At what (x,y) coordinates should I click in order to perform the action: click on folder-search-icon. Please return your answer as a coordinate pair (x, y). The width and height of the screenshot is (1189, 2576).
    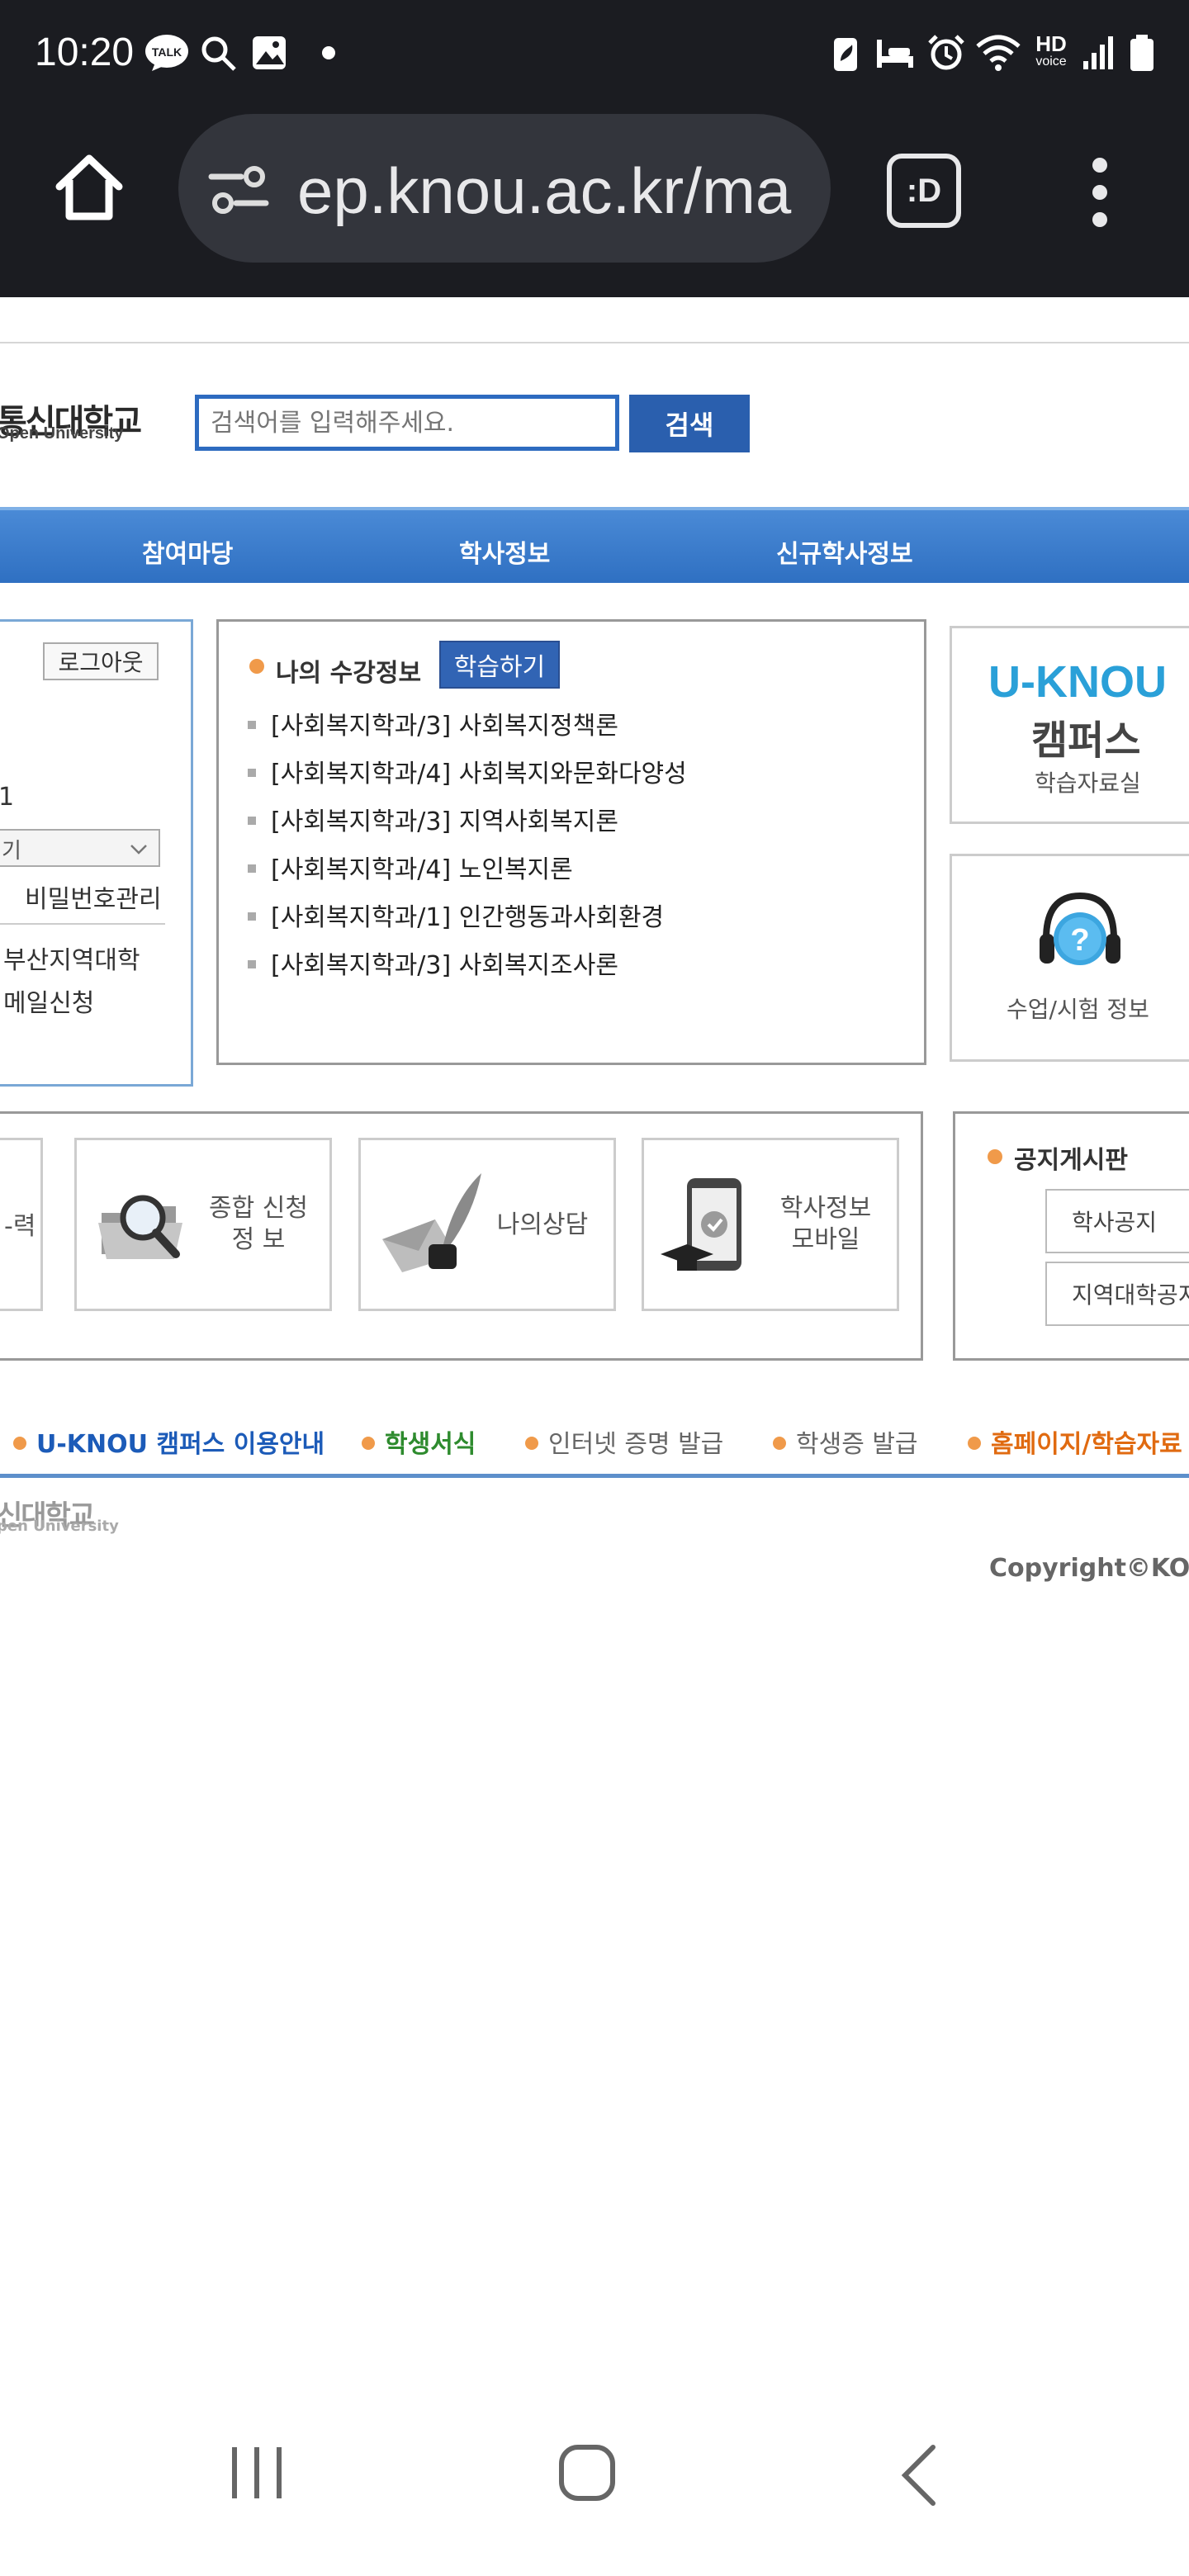
    Looking at the image, I should click on (142, 1225).